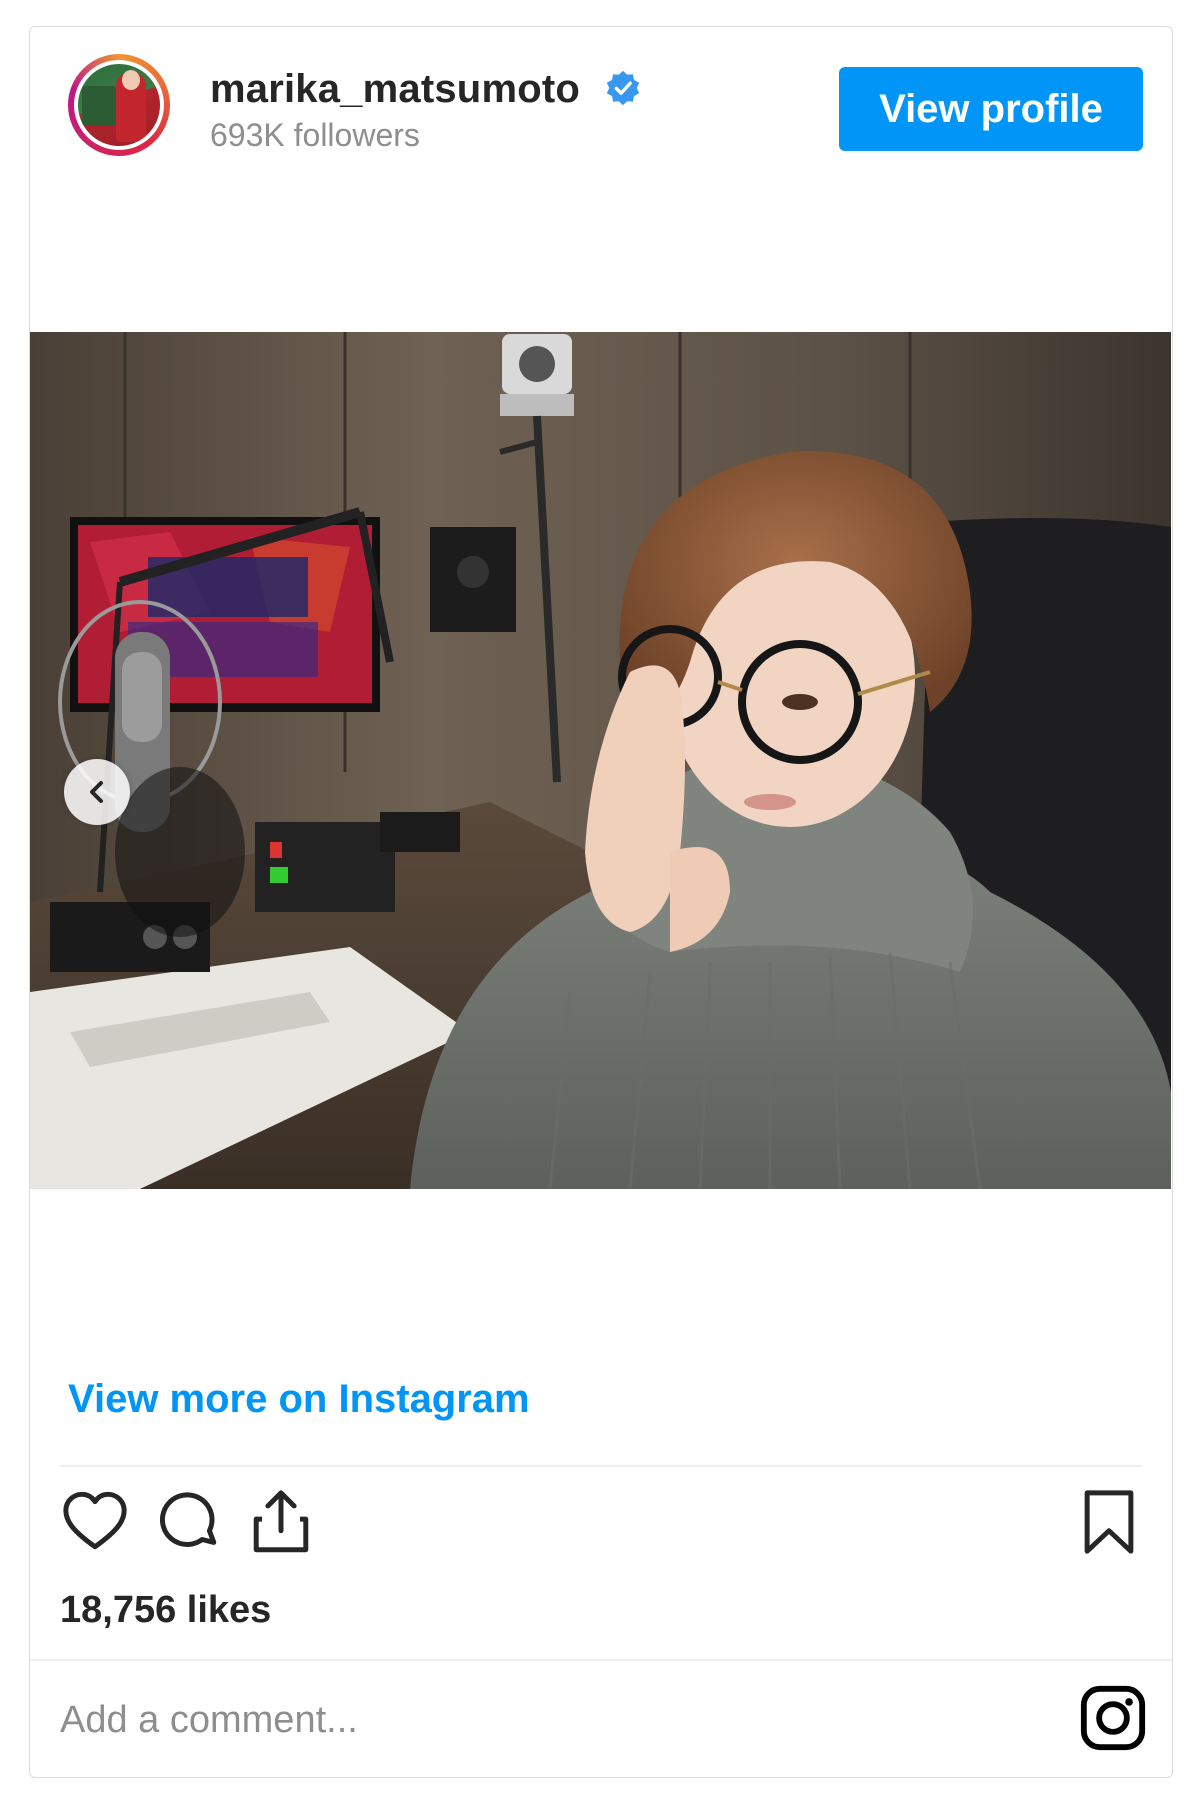 This screenshot has height=1810, width=1200. Describe the element at coordinates (623, 88) in the screenshot. I see `verified-badge-icon` at that location.